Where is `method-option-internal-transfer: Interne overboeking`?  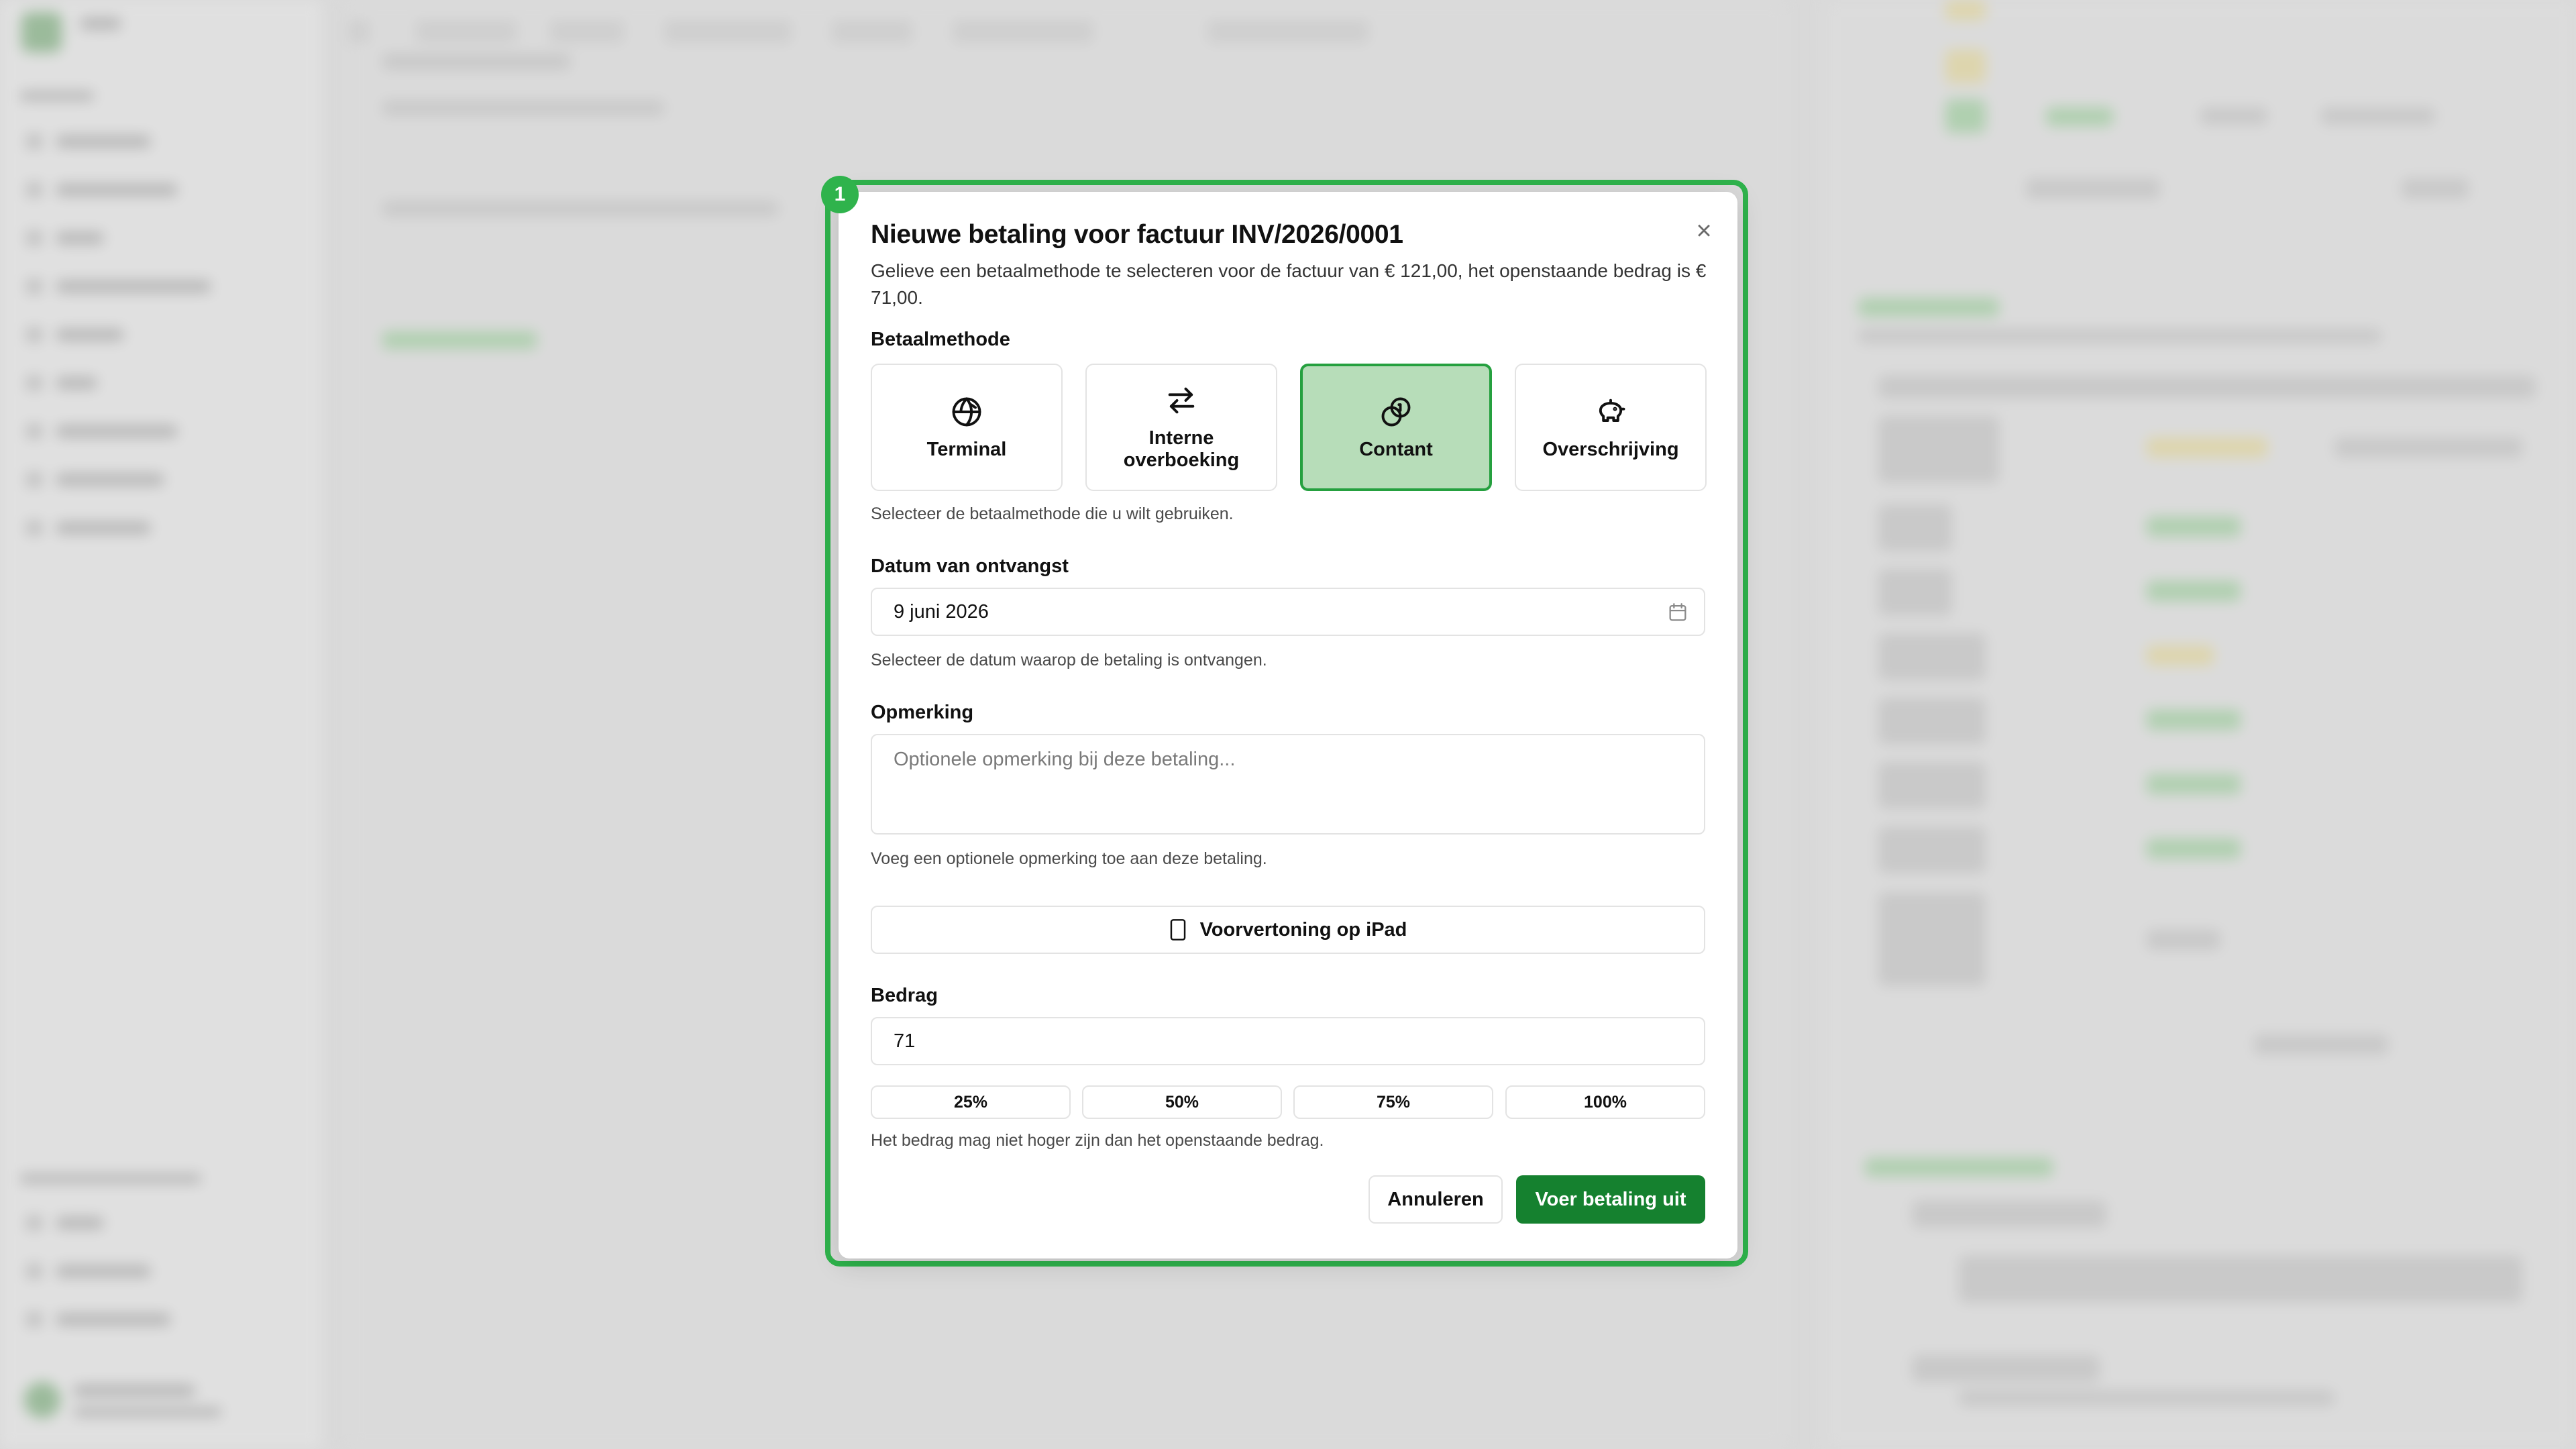
method-option-internal-transfer: Interne overboeking is located at coordinates (1181, 427).